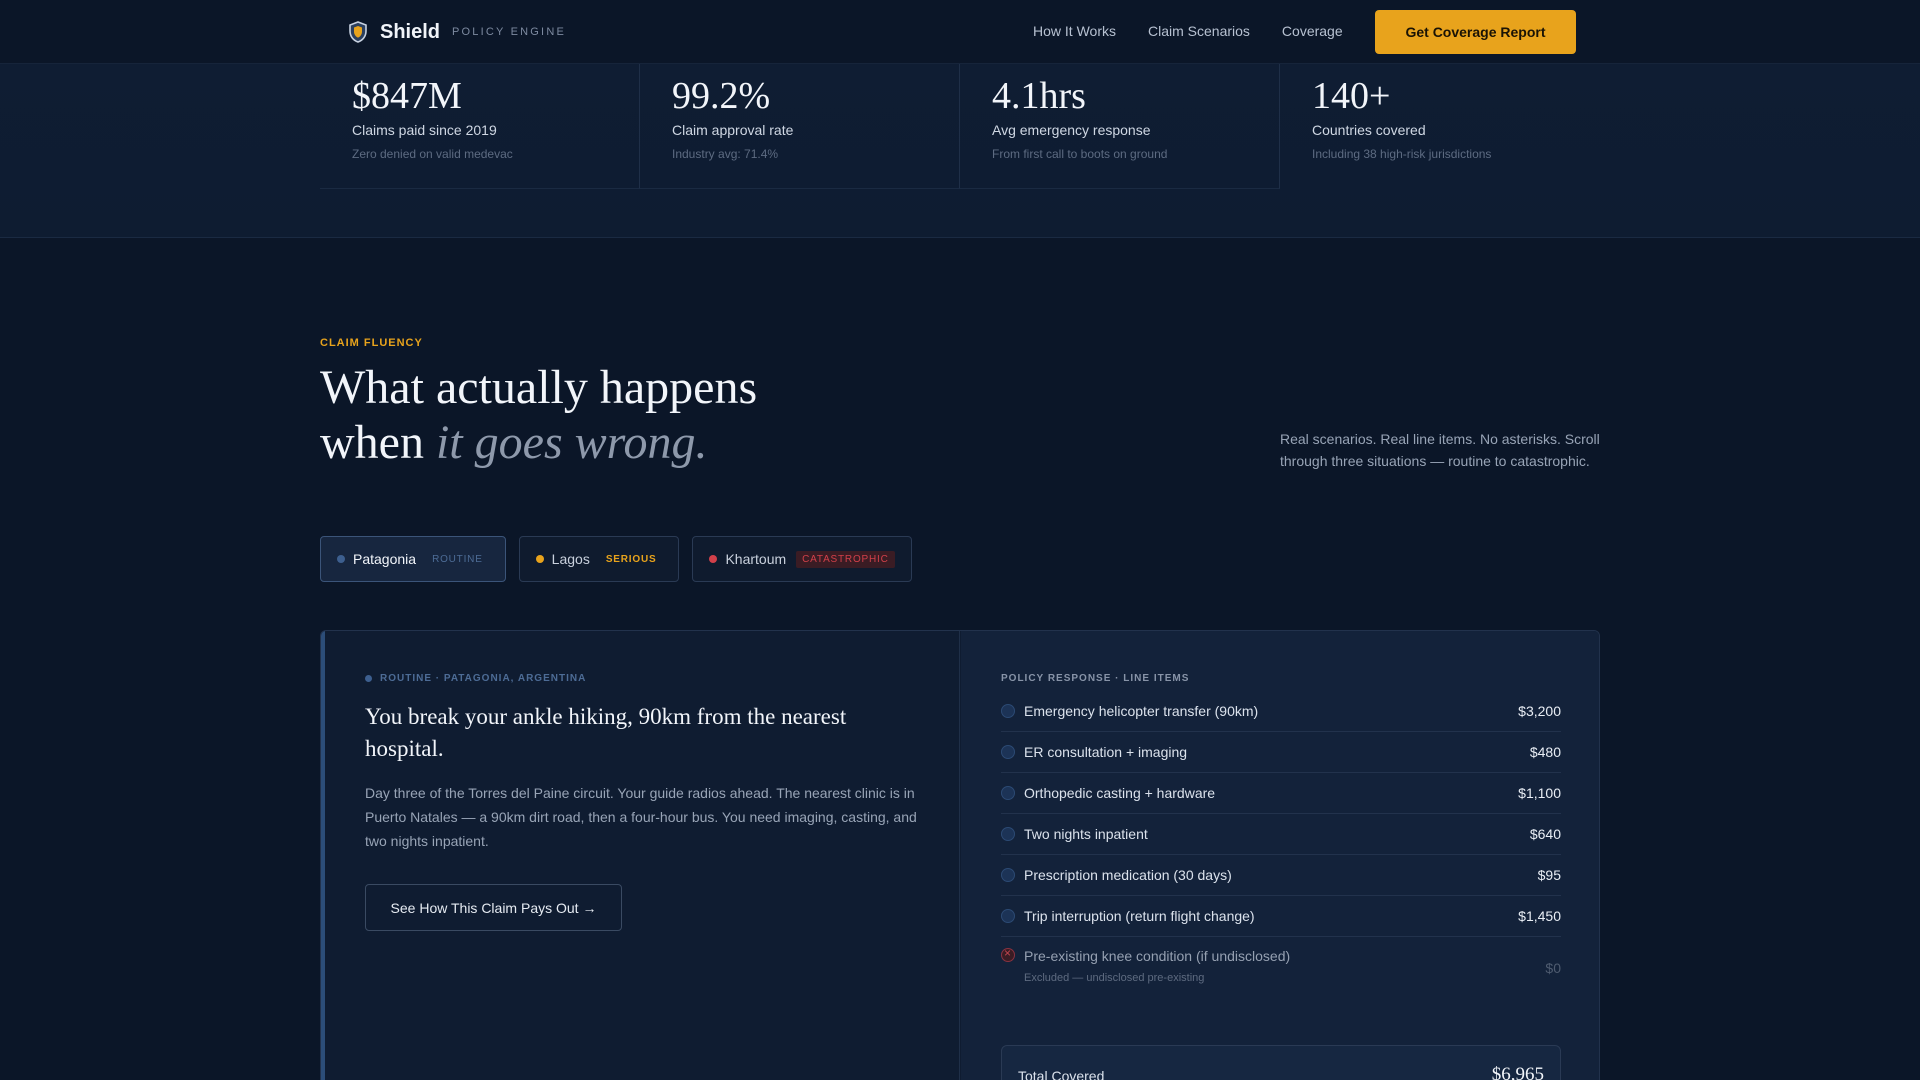  Describe the element at coordinates (483, 678) in the screenshot. I see `scenario-tag-text: ROUTINE · PATAGONIA, ARGENTINA` at that location.